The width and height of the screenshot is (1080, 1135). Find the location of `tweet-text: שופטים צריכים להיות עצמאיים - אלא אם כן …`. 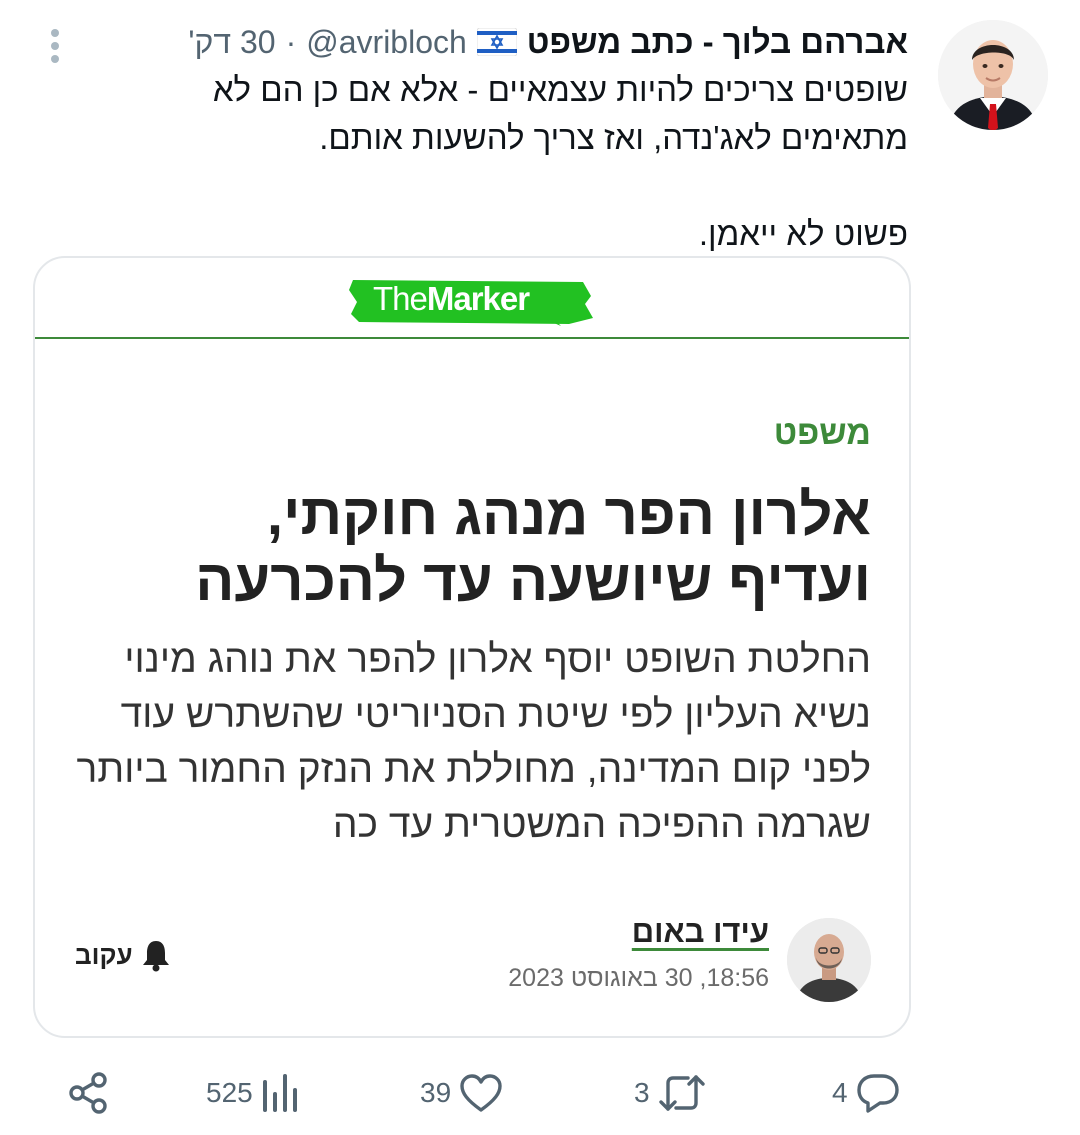

tweet-text: שופטים צריכים להיות עצמאיים - אלא אם כן … is located at coordinates (493, 162).